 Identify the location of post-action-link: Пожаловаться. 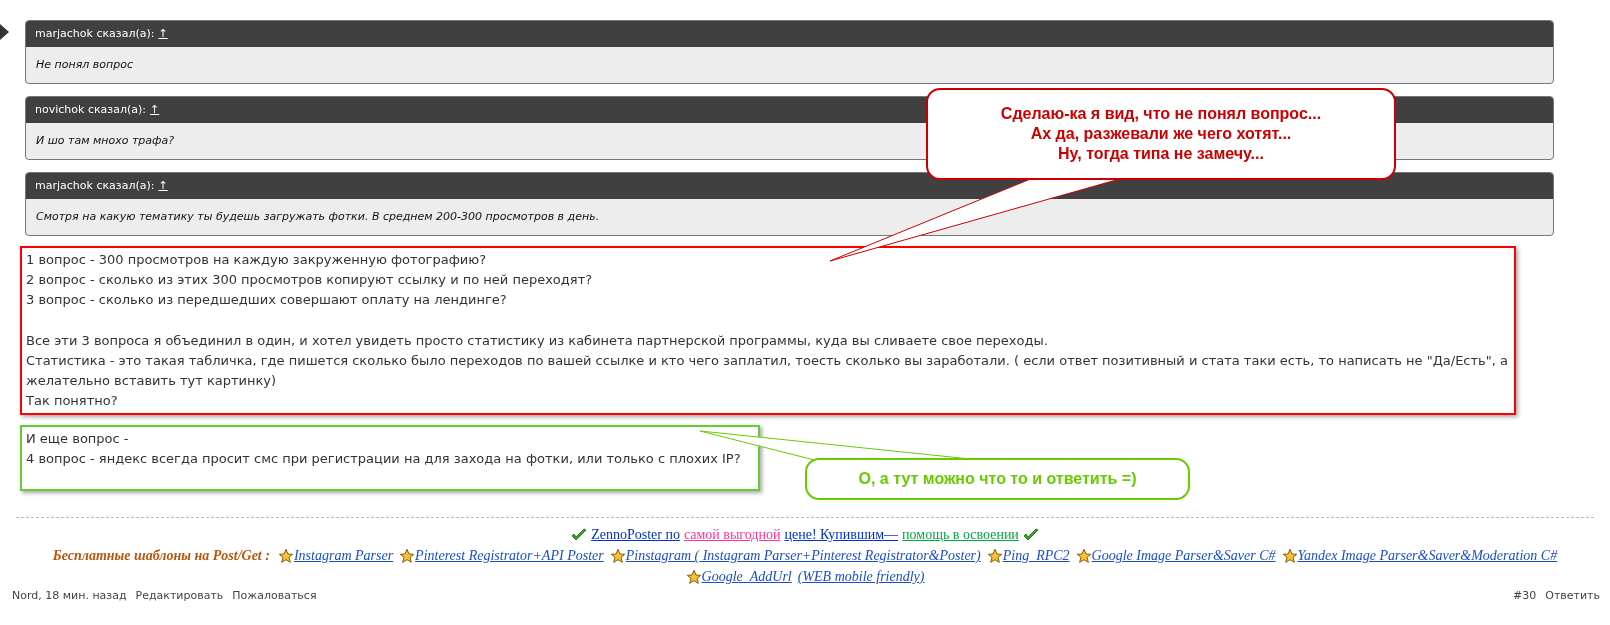
(274, 596).